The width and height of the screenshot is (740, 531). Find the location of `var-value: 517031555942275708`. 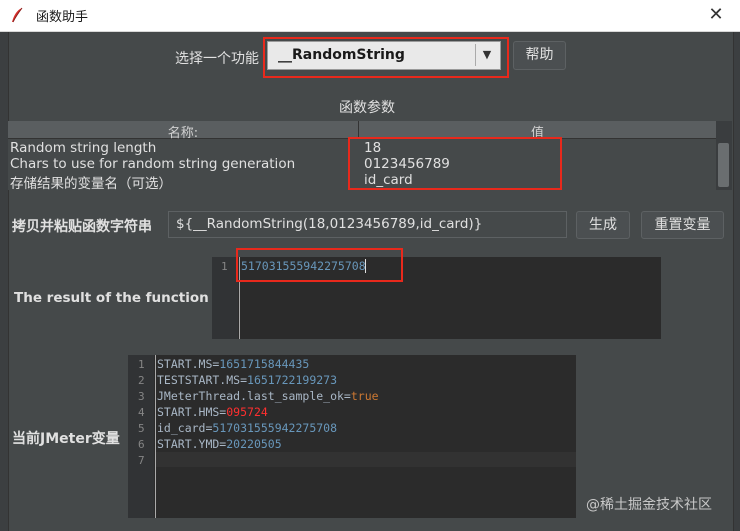

var-value: 517031555942275708 is located at coordinates (275, 428).